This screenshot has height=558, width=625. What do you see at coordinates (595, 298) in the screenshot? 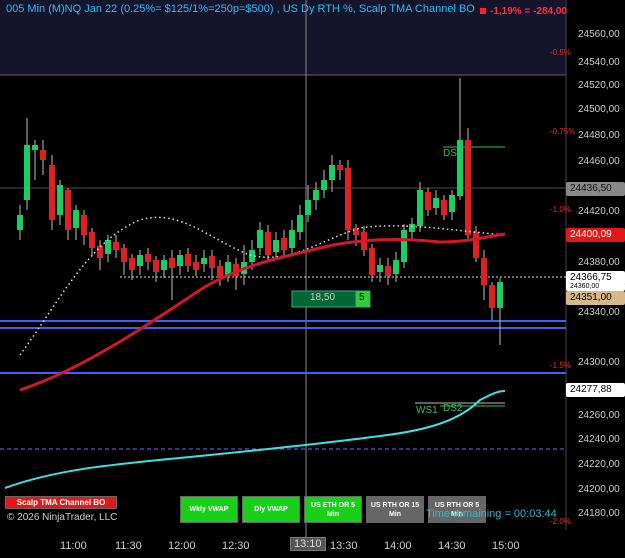
I see `last-price-badge: 24351,00` at bounding box center [595, 298].